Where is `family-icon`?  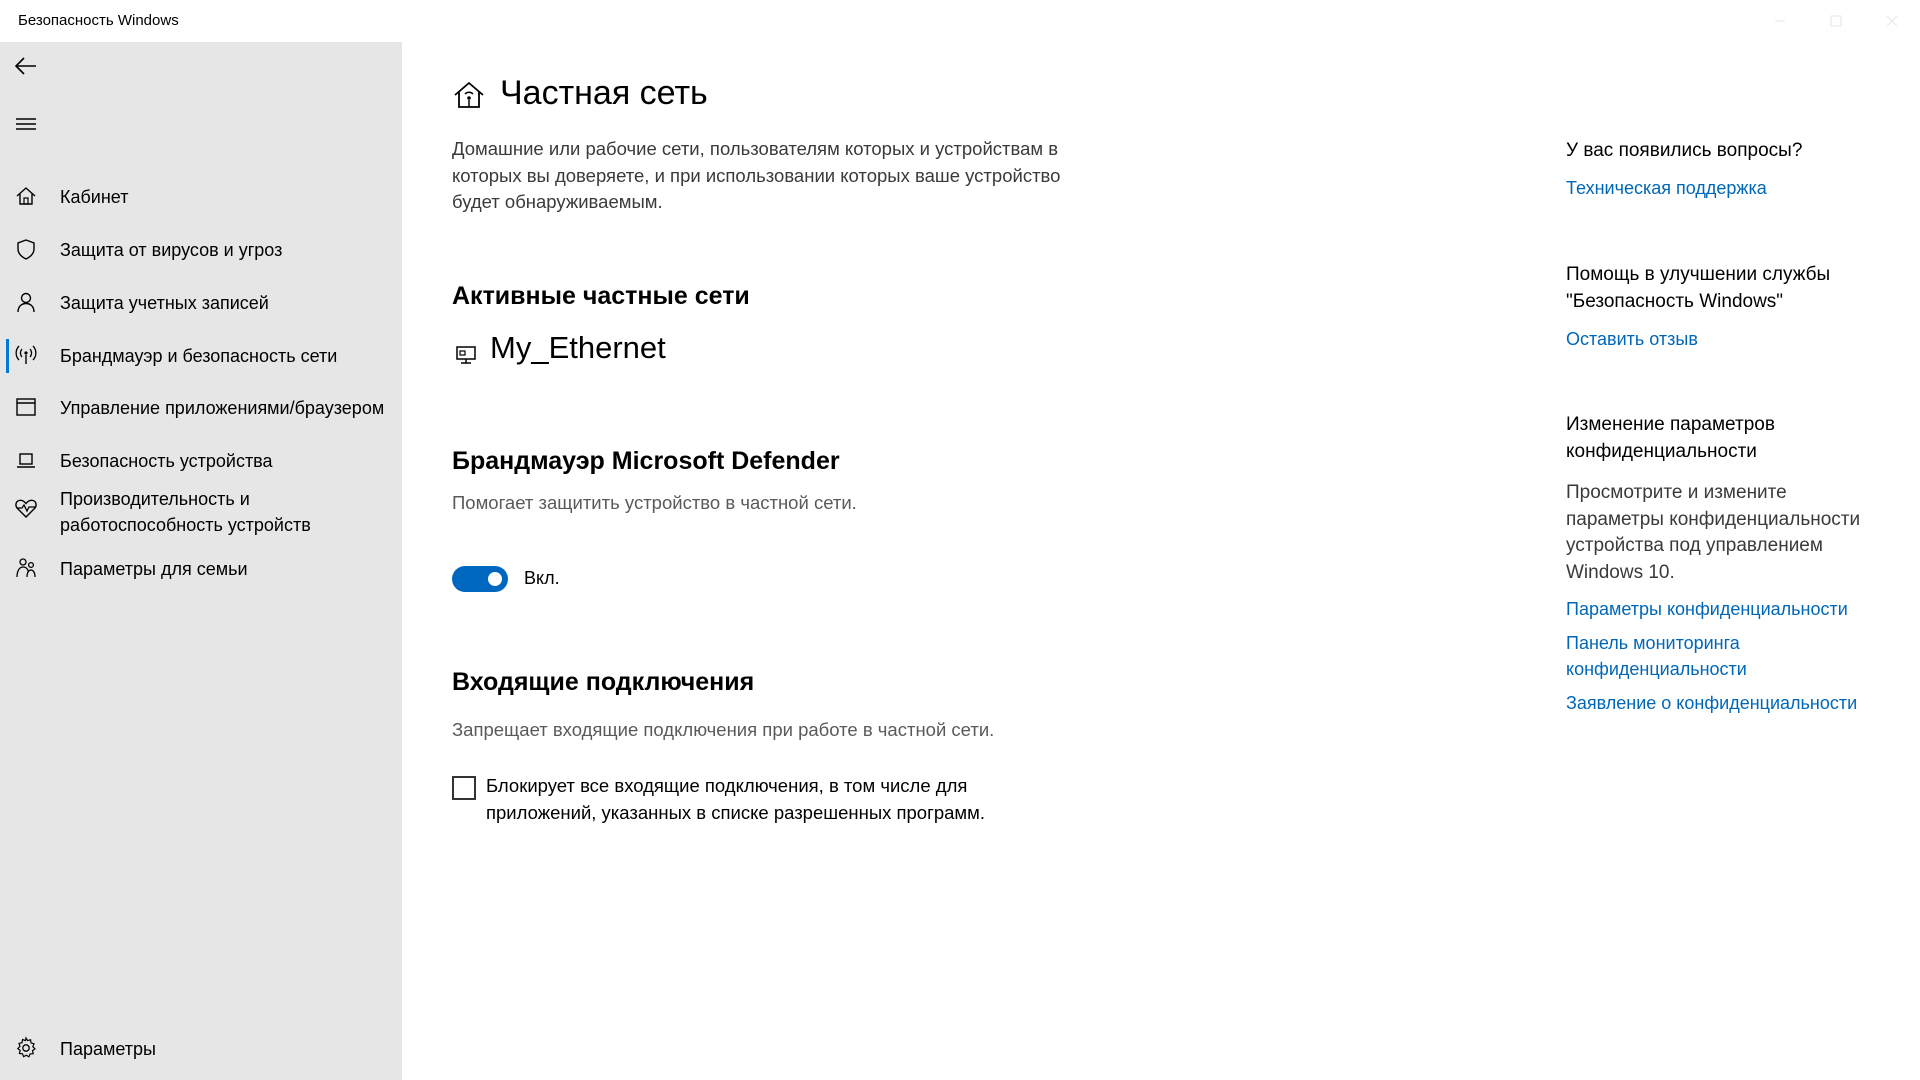
family-icon is located at coordinates (26, 568).